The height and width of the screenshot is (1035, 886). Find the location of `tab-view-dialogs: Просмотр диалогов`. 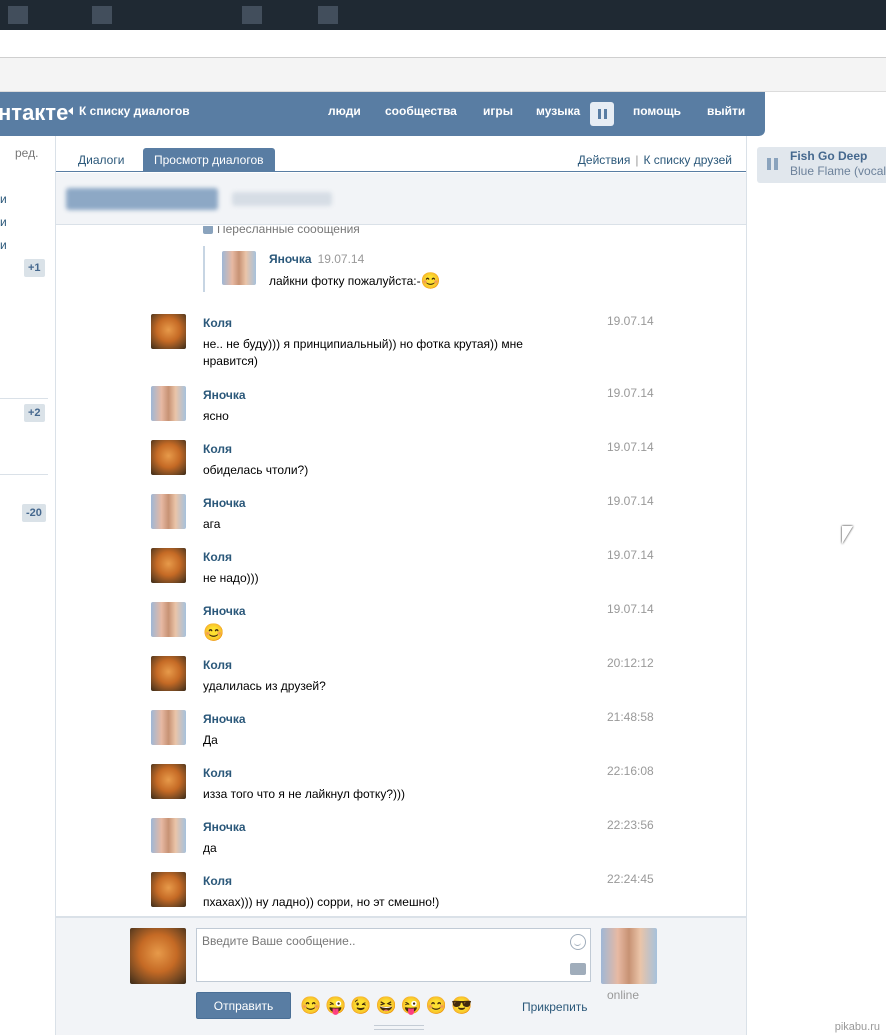

tab-view-dialogs: Просмотр диалогов is located at coordinates (209, 160).